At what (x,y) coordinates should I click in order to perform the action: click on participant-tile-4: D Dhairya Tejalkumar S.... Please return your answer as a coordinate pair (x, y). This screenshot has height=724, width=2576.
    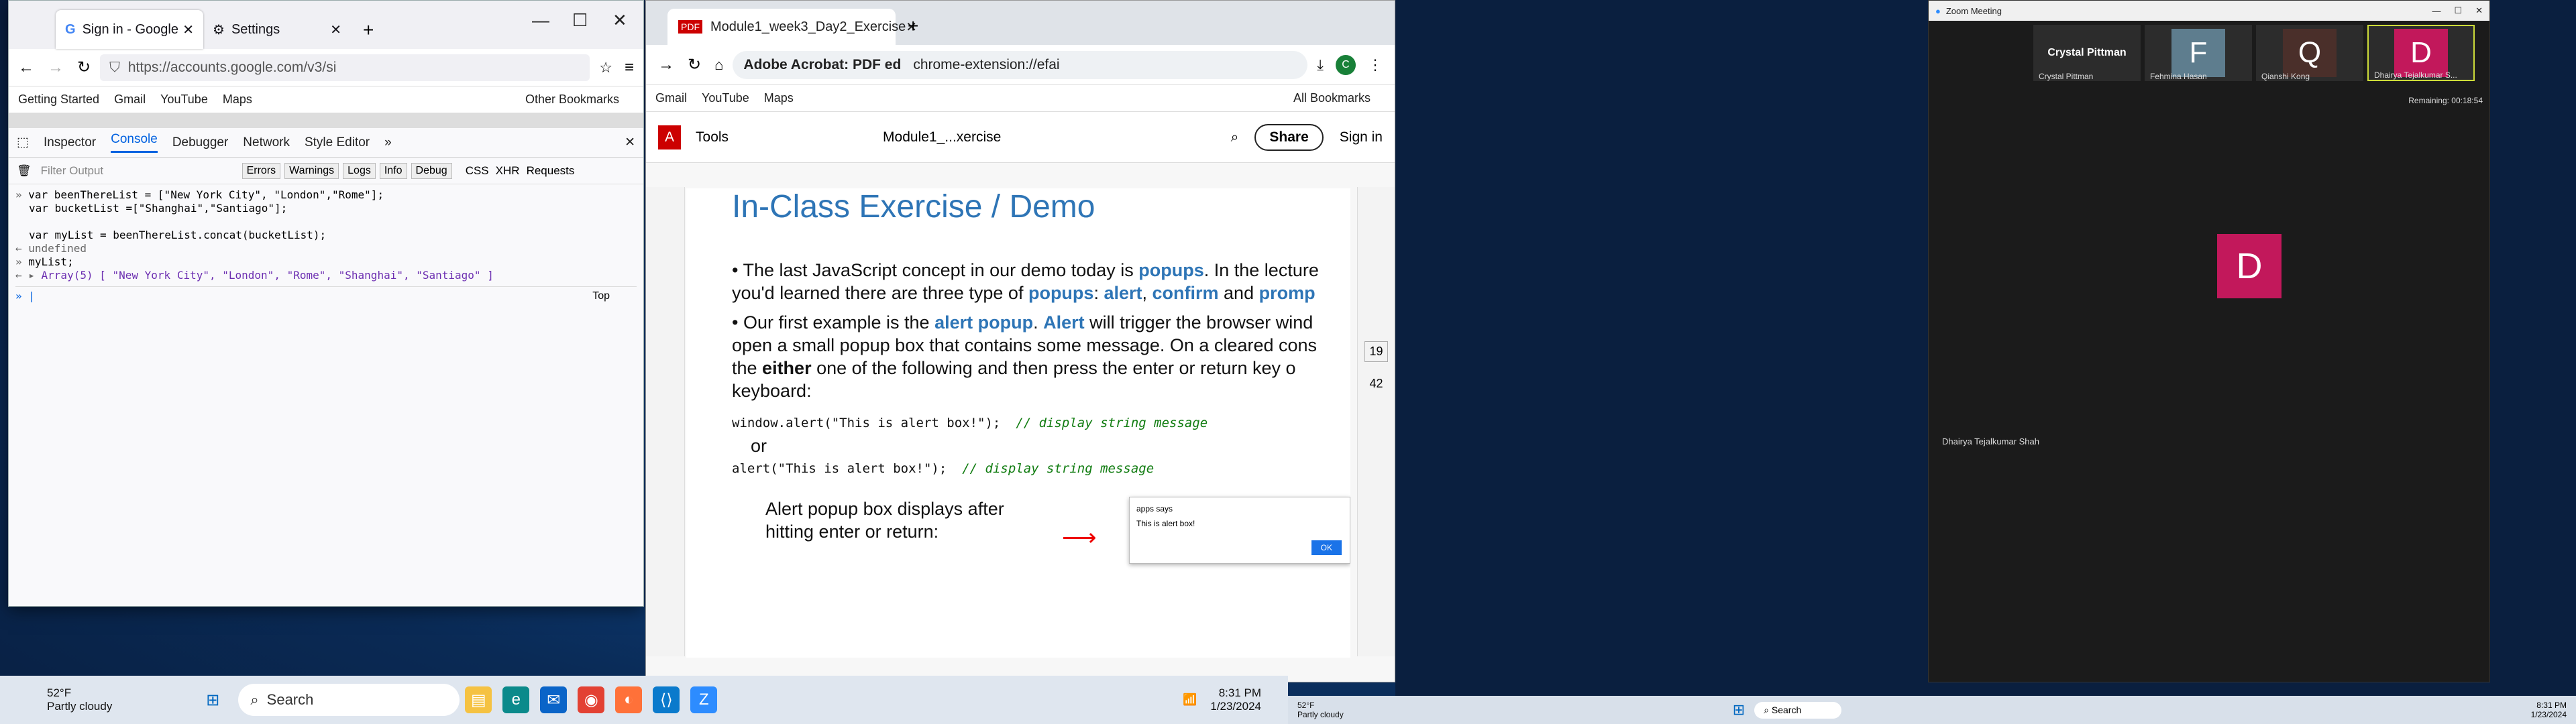
    Looking at the image, I should click on (2421, 53).